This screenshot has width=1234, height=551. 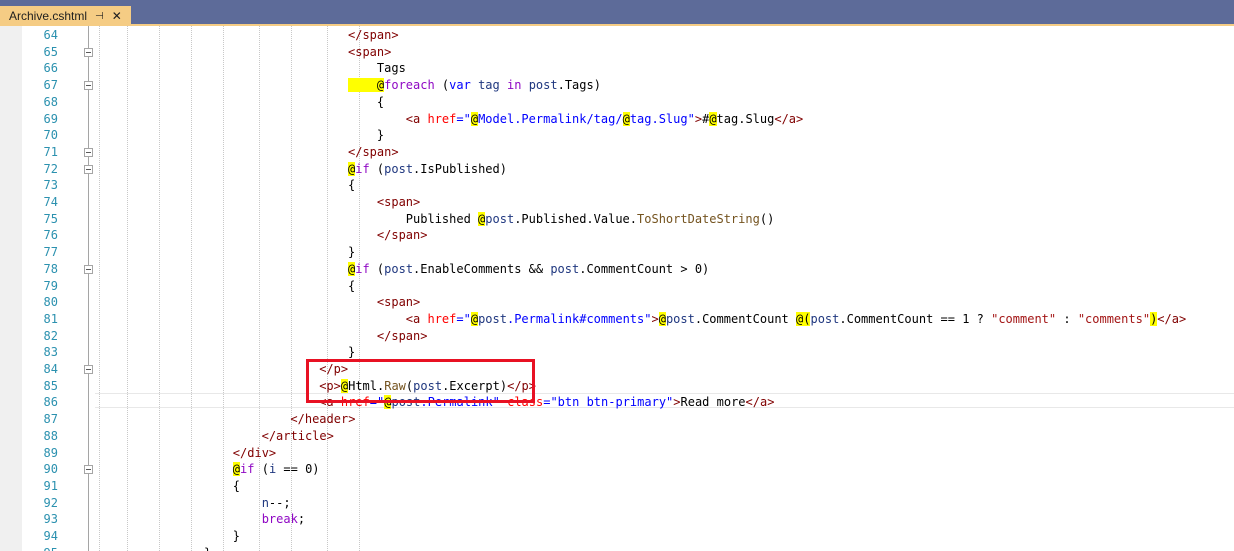 What do you see at coordinates (409, 85) in the screenshot?
I see `code-token: foreach` at bounding box center [409, 85].